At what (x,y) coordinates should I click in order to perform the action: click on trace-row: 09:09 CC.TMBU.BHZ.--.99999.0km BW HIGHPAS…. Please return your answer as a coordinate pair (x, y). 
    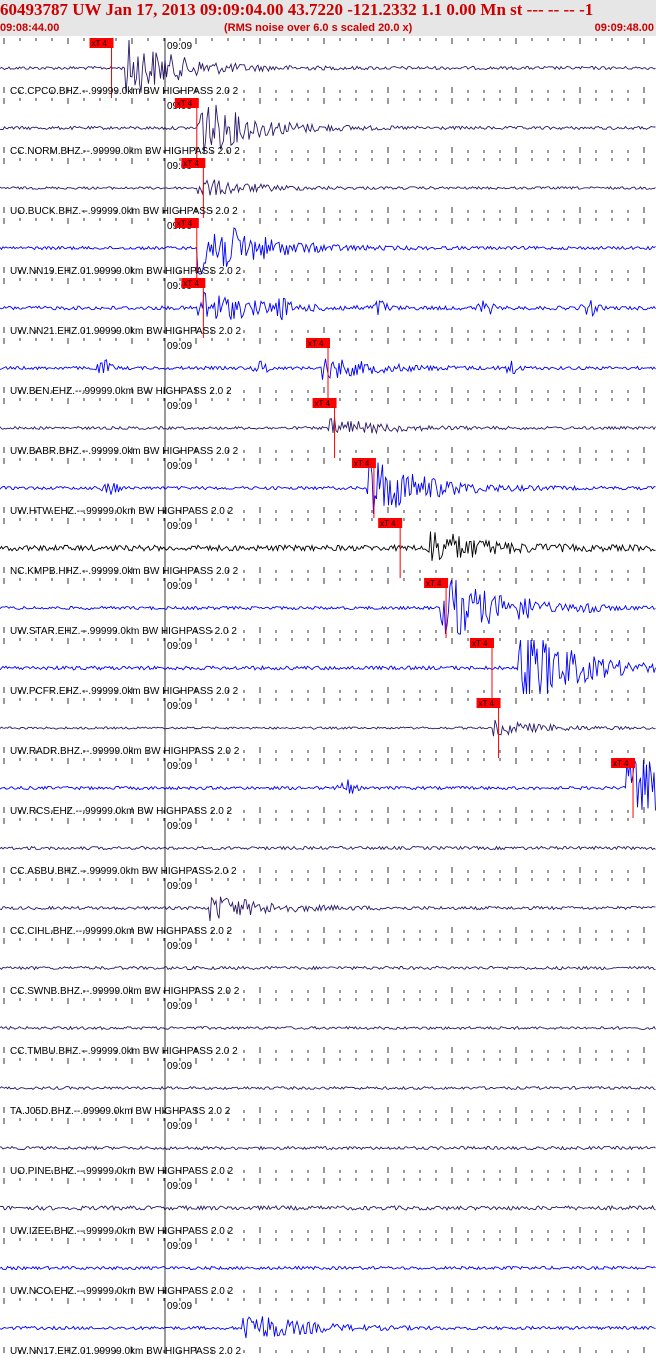
    Looking at the image, I should click on (328, 1027).